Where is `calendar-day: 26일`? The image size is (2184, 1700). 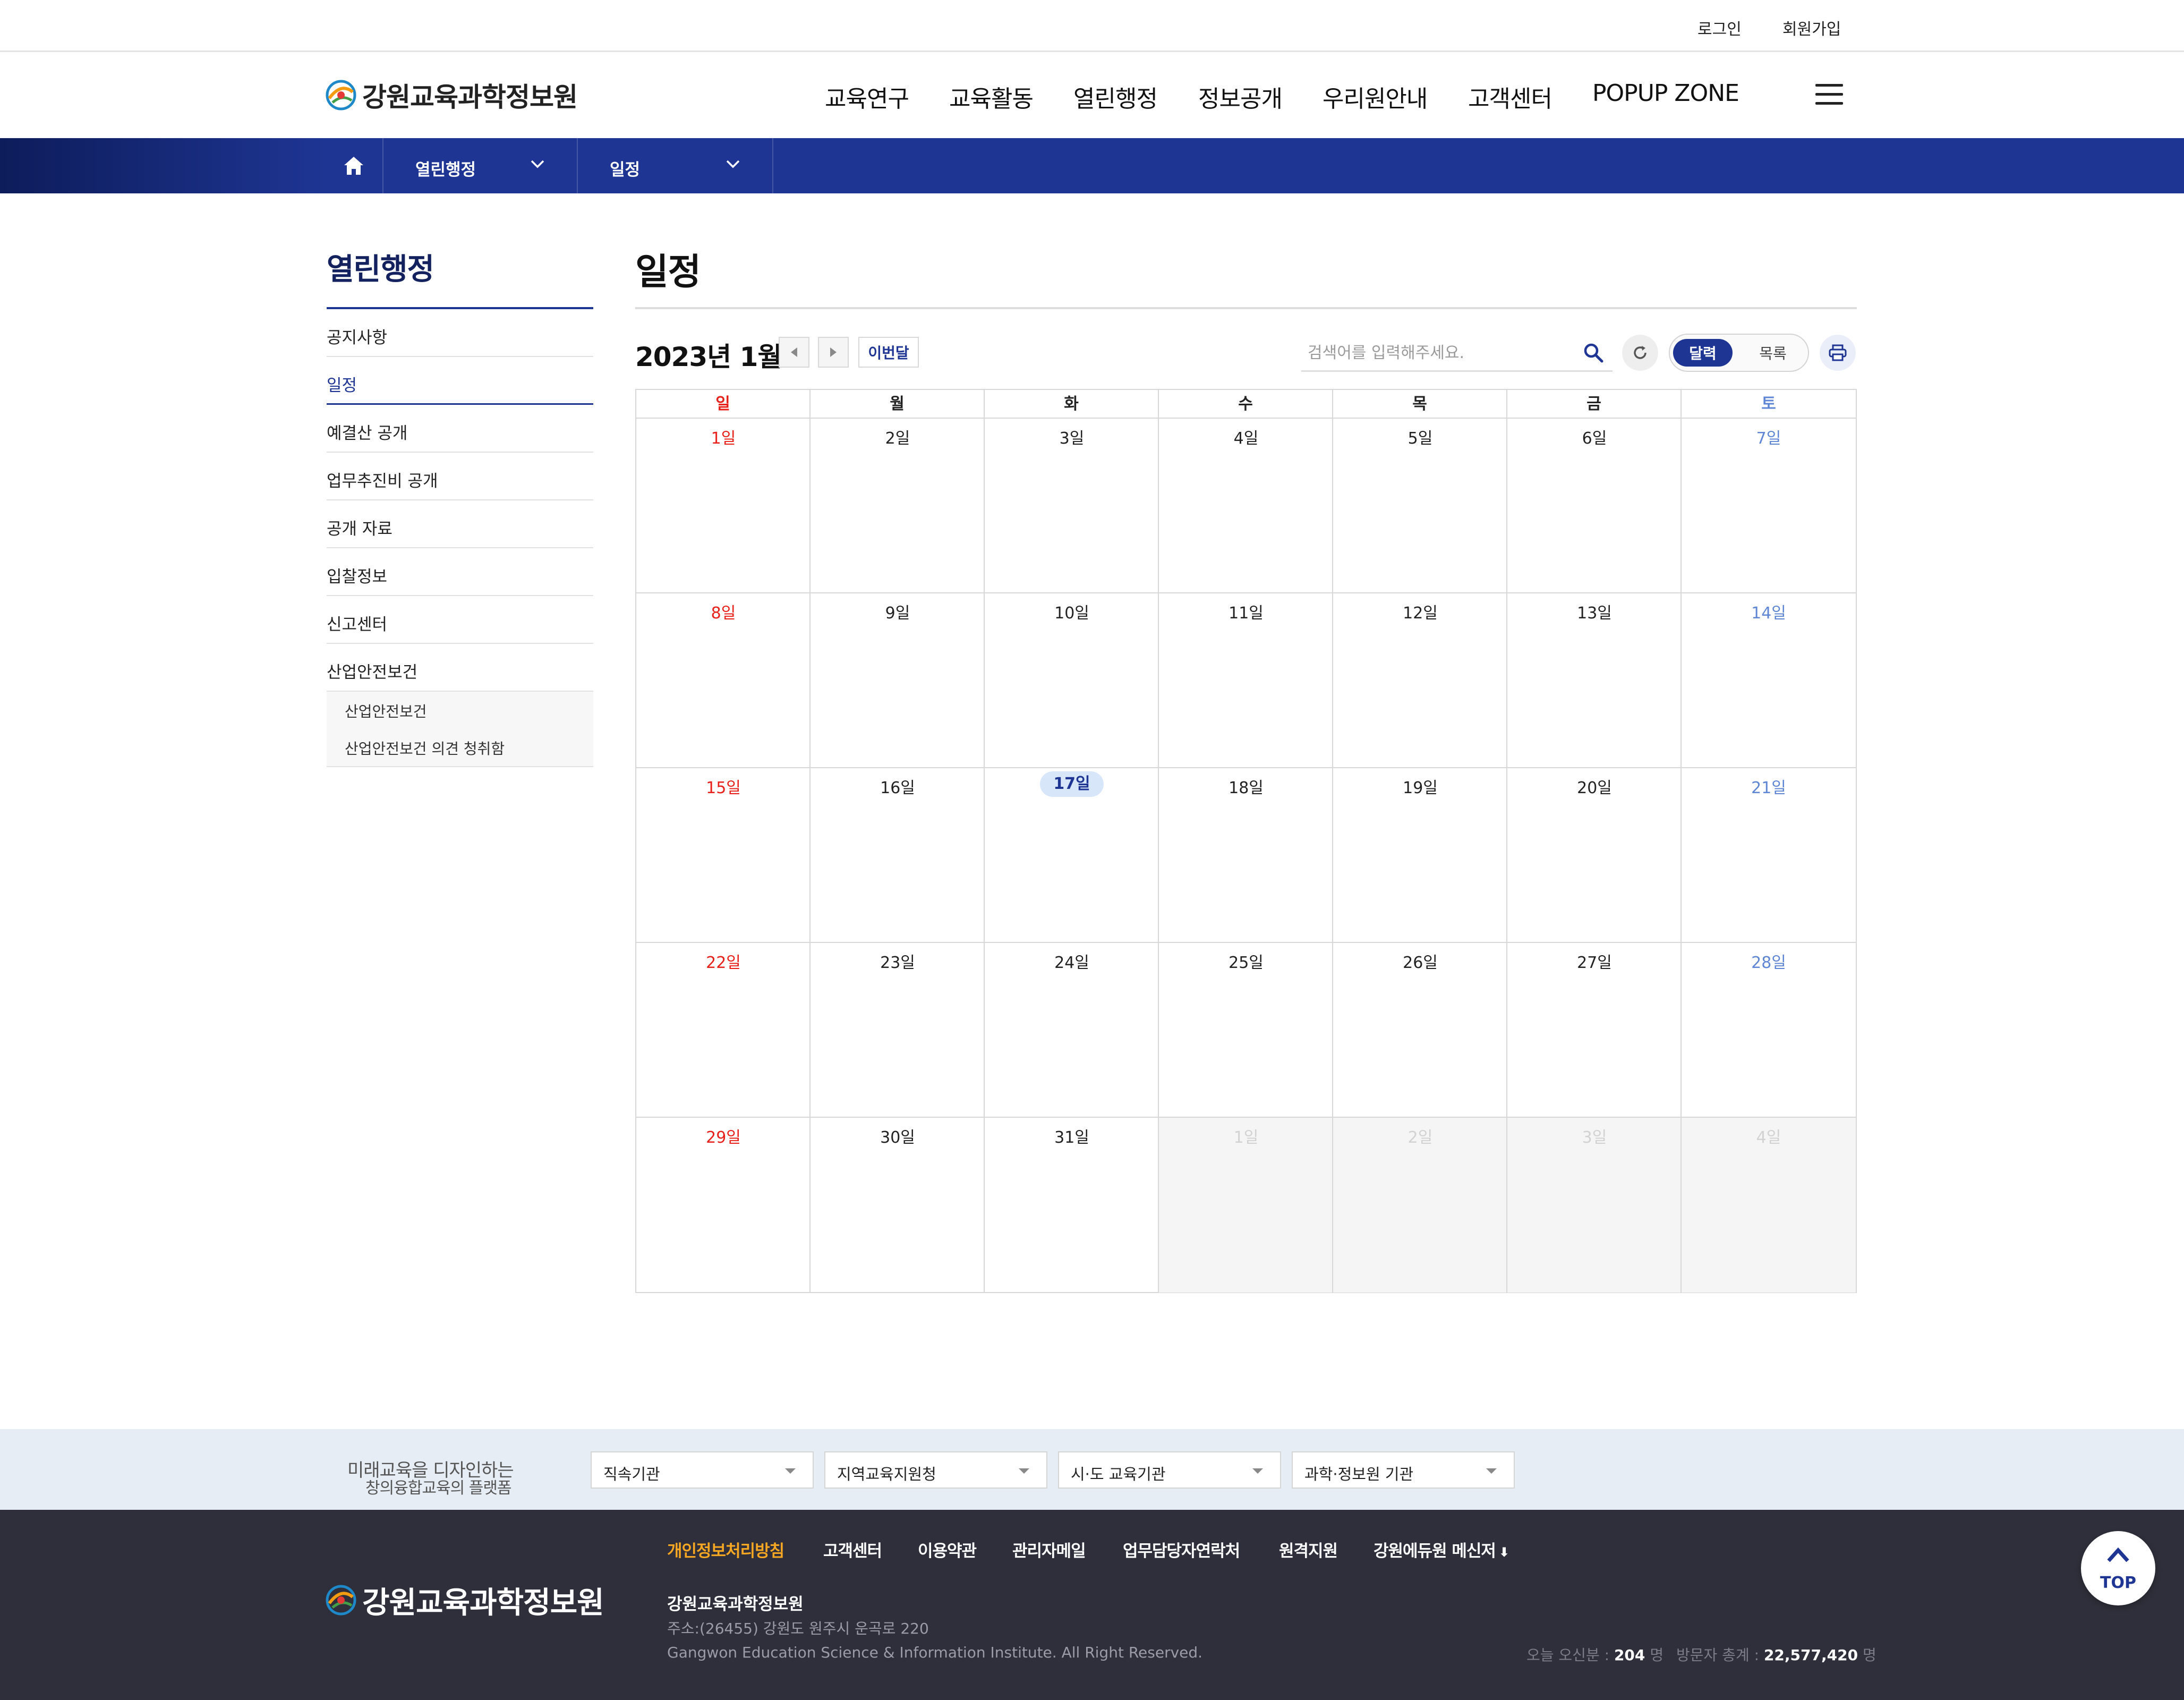
calendar-day: 26일 is located at coordinates (1420, 1030).